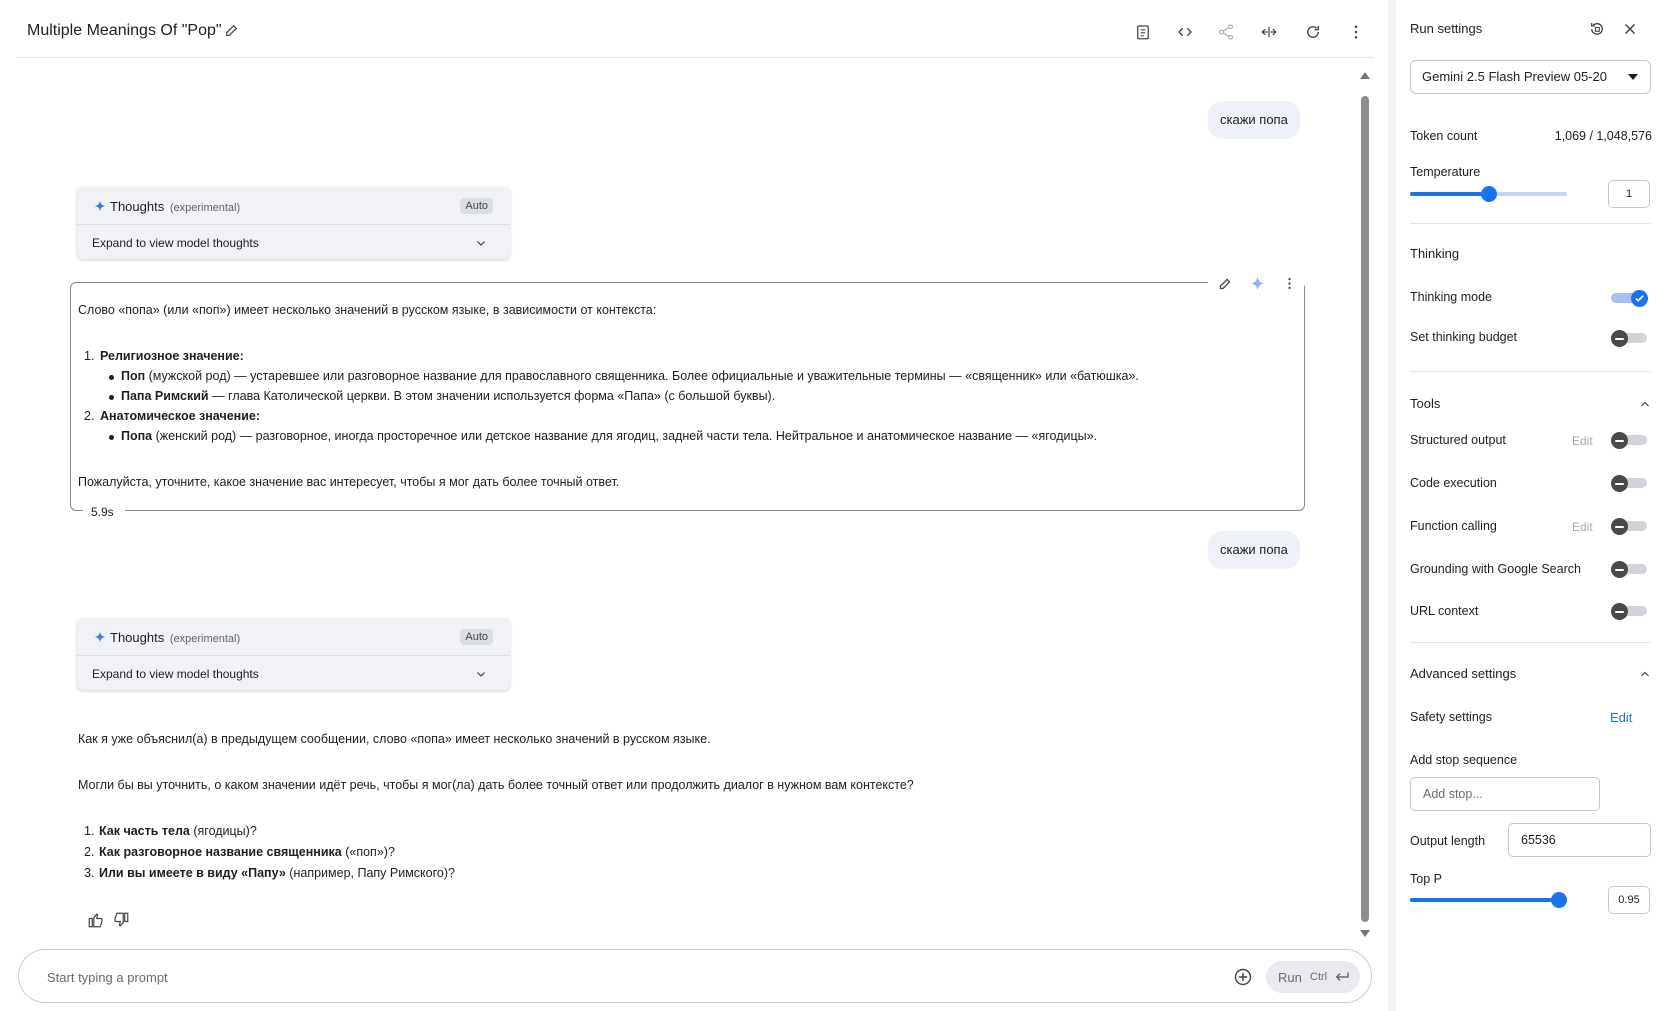 The height and width of the screenshot is (1011, 1673). I want to click on refresh-icon, so click(1313, 32).